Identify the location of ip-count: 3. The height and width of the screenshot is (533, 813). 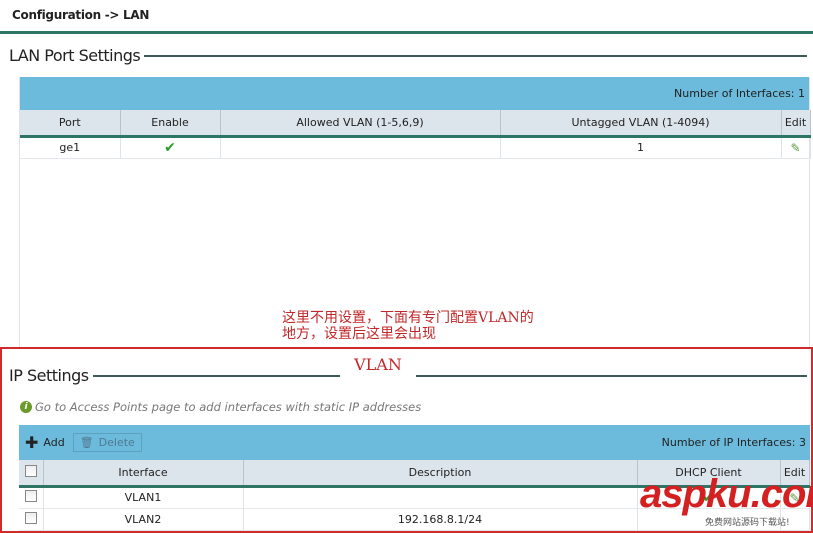
(802, 442).